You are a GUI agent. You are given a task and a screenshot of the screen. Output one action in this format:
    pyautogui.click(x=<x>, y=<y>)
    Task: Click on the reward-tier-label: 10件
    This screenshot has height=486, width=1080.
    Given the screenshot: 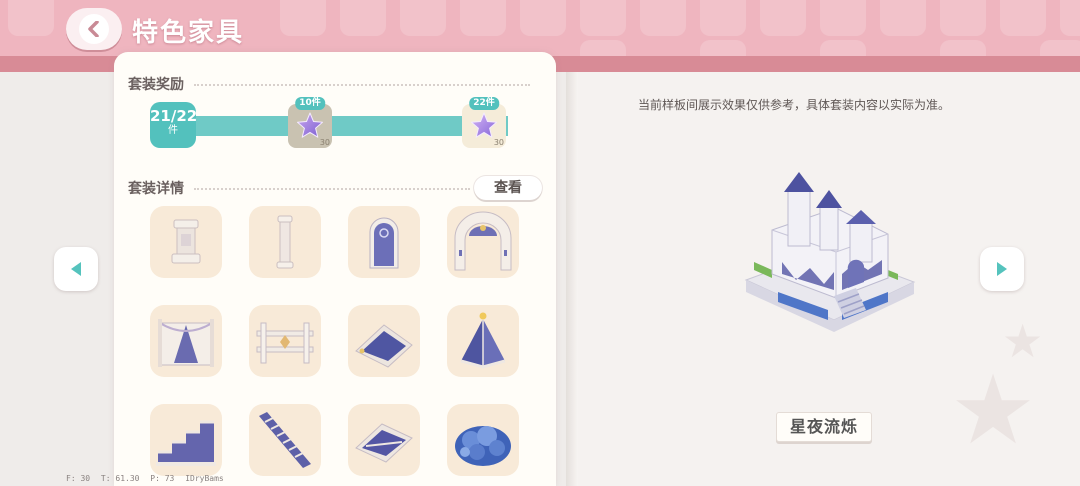 What is the action you would take?
    pyautogui.click(x=310, y=103)
    